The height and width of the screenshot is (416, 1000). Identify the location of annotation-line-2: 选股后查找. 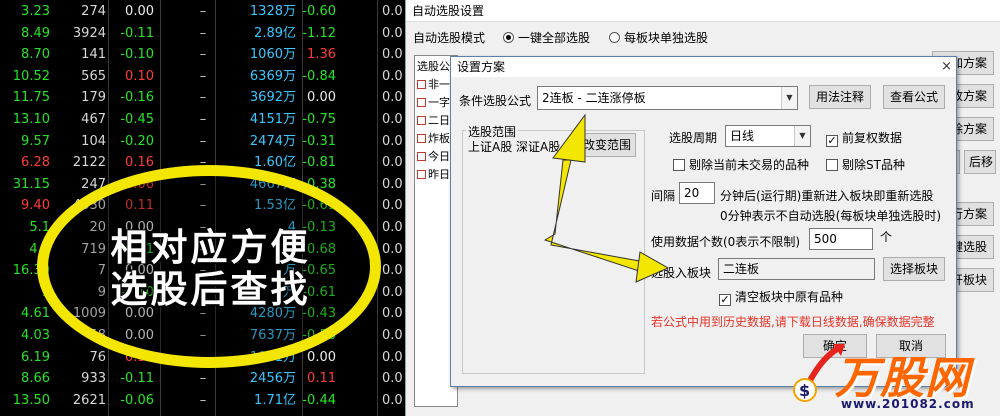
(210, 289).